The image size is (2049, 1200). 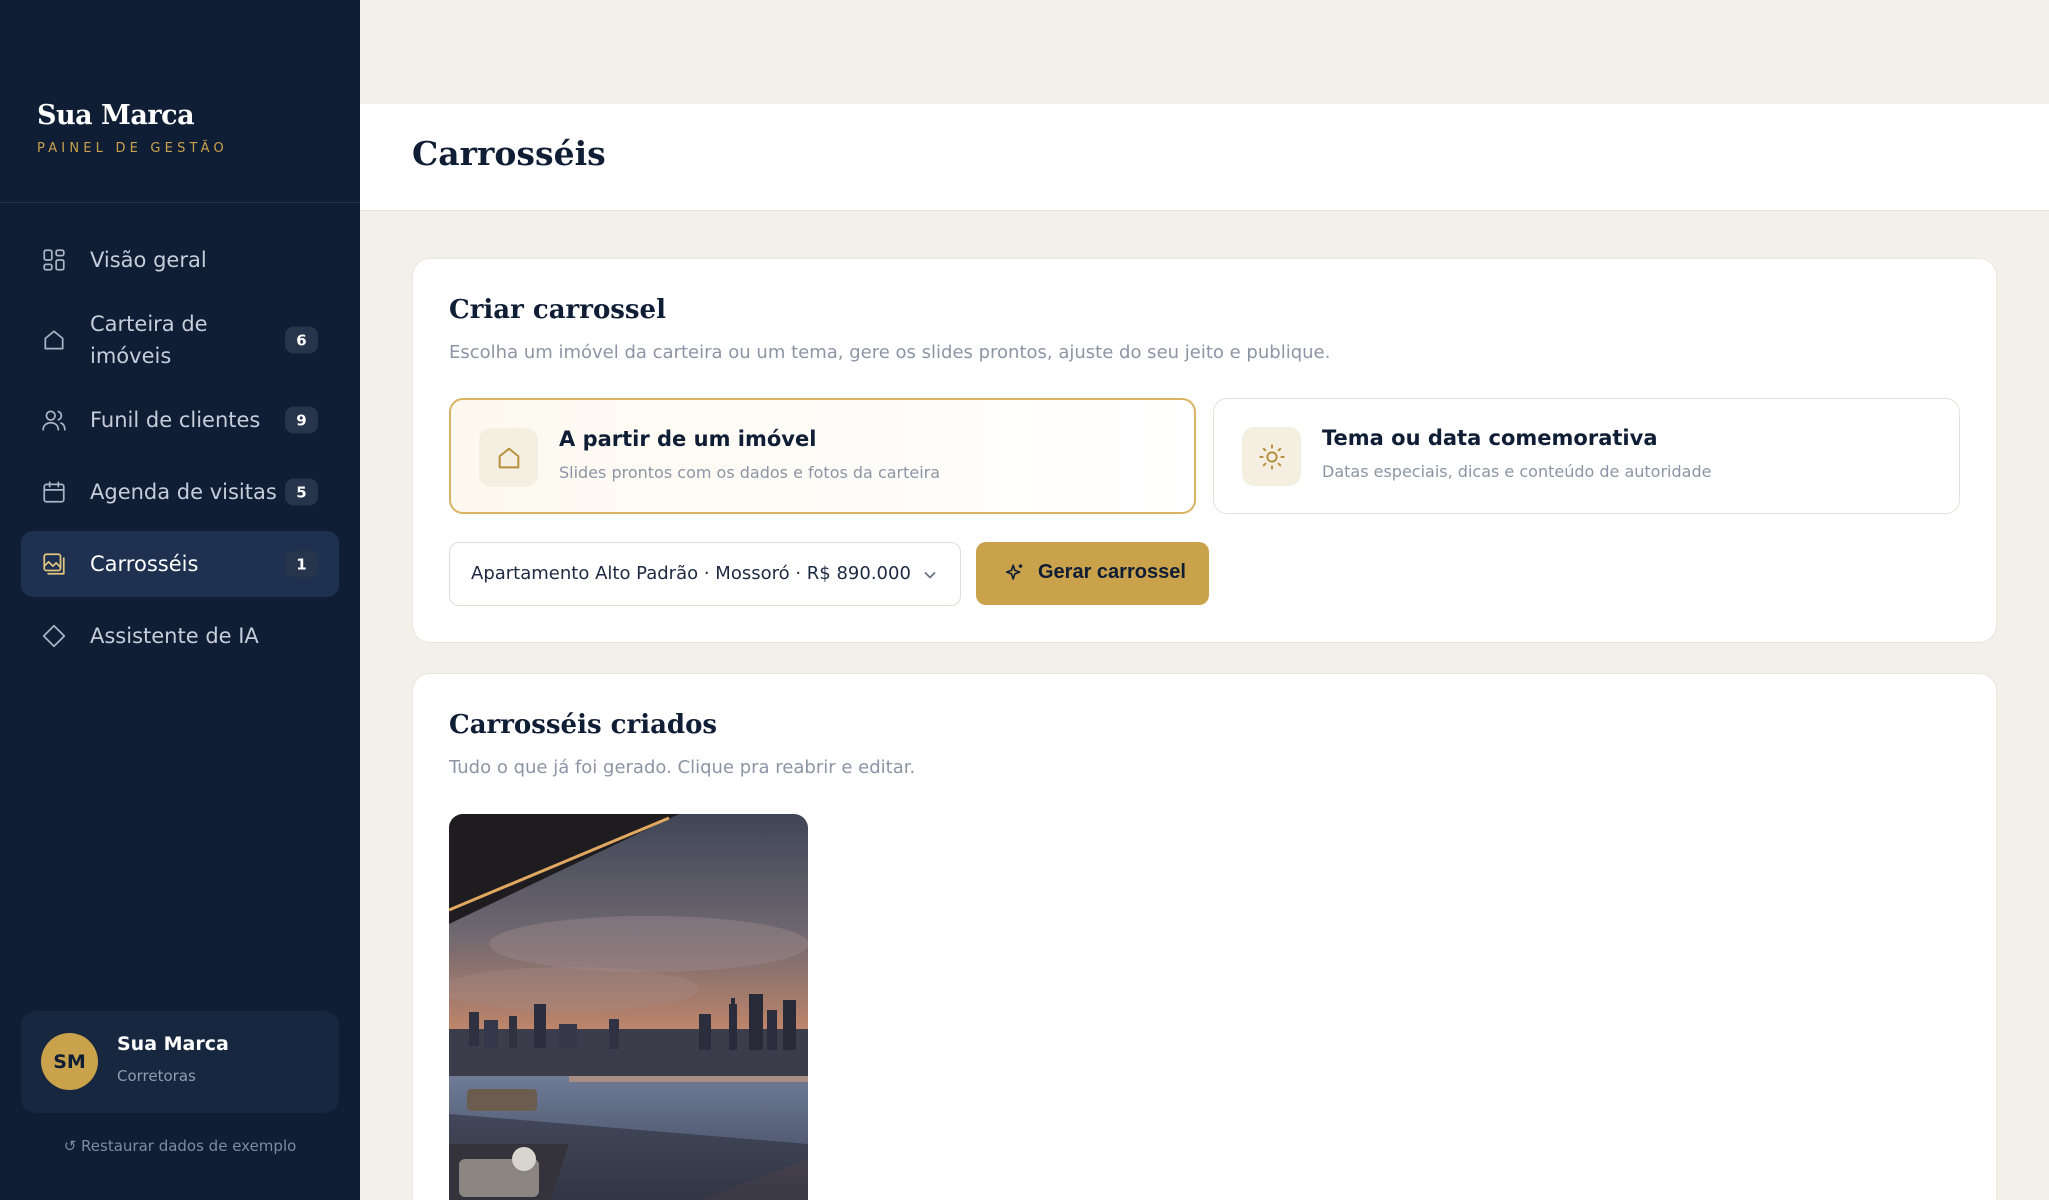 What do you see at coordinates (688, 439) in the screenshot?
I see `option-title: A partir de um imóvel` at bounding box center [688, 439].